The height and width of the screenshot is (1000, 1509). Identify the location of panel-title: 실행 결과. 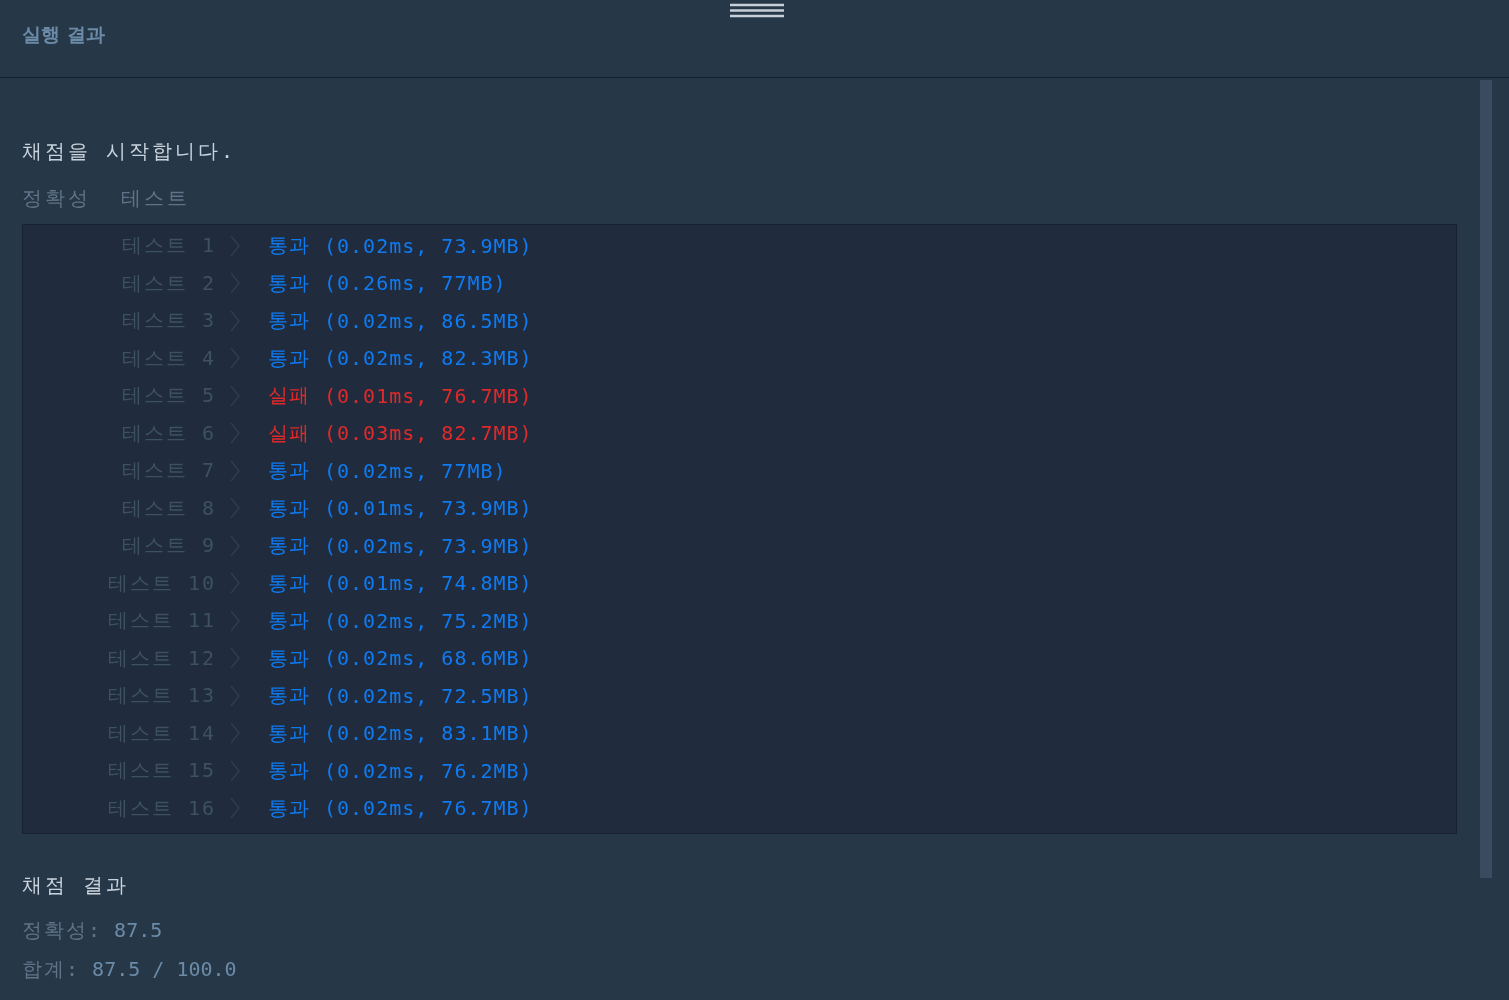
(63, 34).